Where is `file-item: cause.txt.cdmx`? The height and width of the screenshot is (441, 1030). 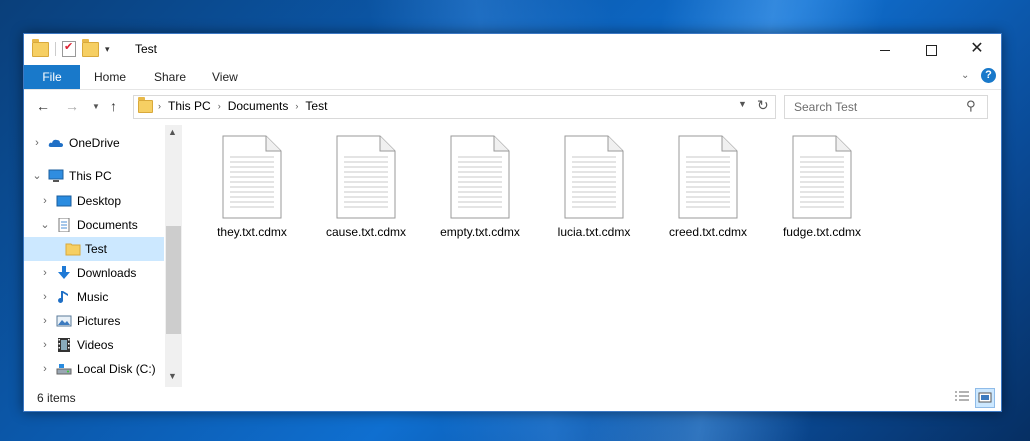
file-item: cause.txt.cdmx is located at coordinates (366, 187).